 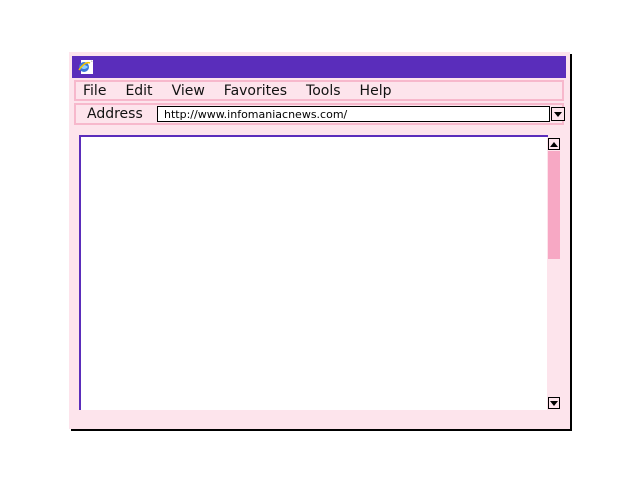 I want to click on menu-view: View, so click(x=189, y=91).